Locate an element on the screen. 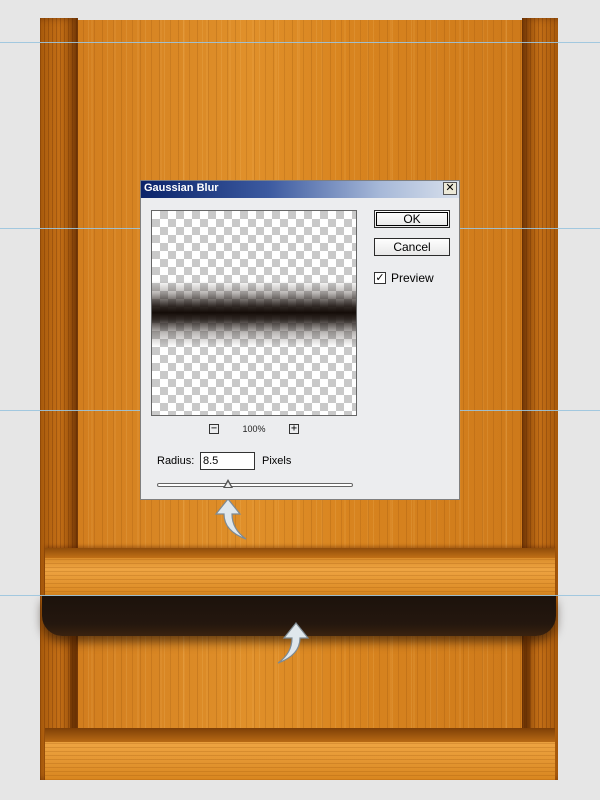  wood-shelf-lower is located at coordinates (300, 754).